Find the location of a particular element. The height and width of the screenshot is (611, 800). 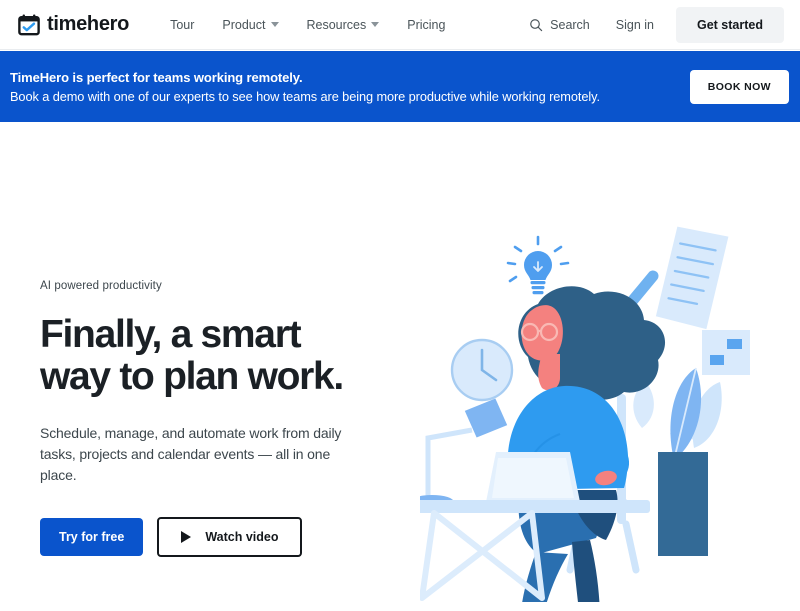

top-navigation-bar: timehero Tour Product Resources Pricing is located at coordinates (400, 25).